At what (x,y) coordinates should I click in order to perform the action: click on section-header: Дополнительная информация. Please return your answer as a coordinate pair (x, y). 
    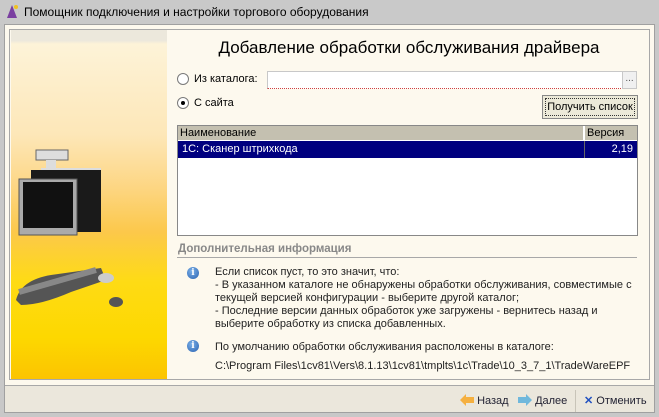
    Looking at the image, I should click on (265, 249).